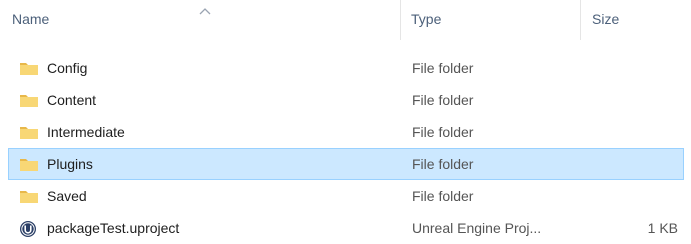  Describe the element at coordinates (605, 19) in the screenshot. I see `column-header-size: Size` at that location.